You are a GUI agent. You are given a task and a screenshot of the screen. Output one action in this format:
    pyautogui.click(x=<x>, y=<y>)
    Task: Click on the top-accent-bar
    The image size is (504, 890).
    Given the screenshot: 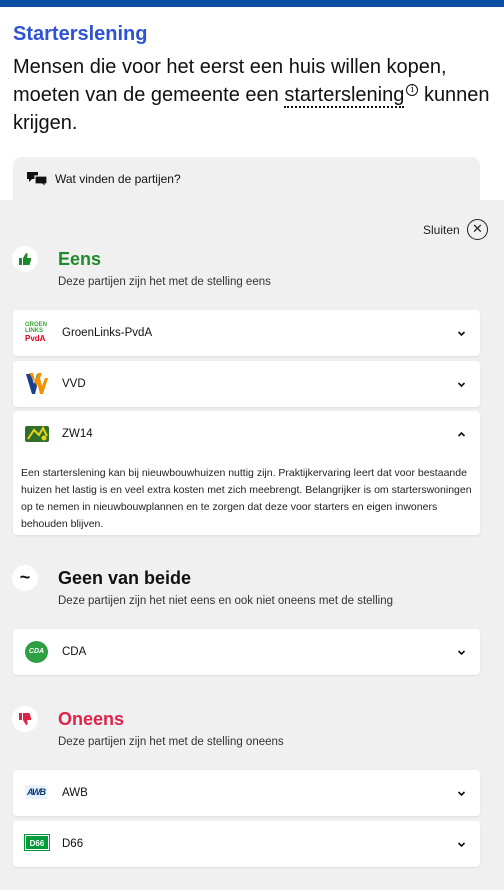 What is the action you would take?
    pyautogui.click(x=252, y=3)
    